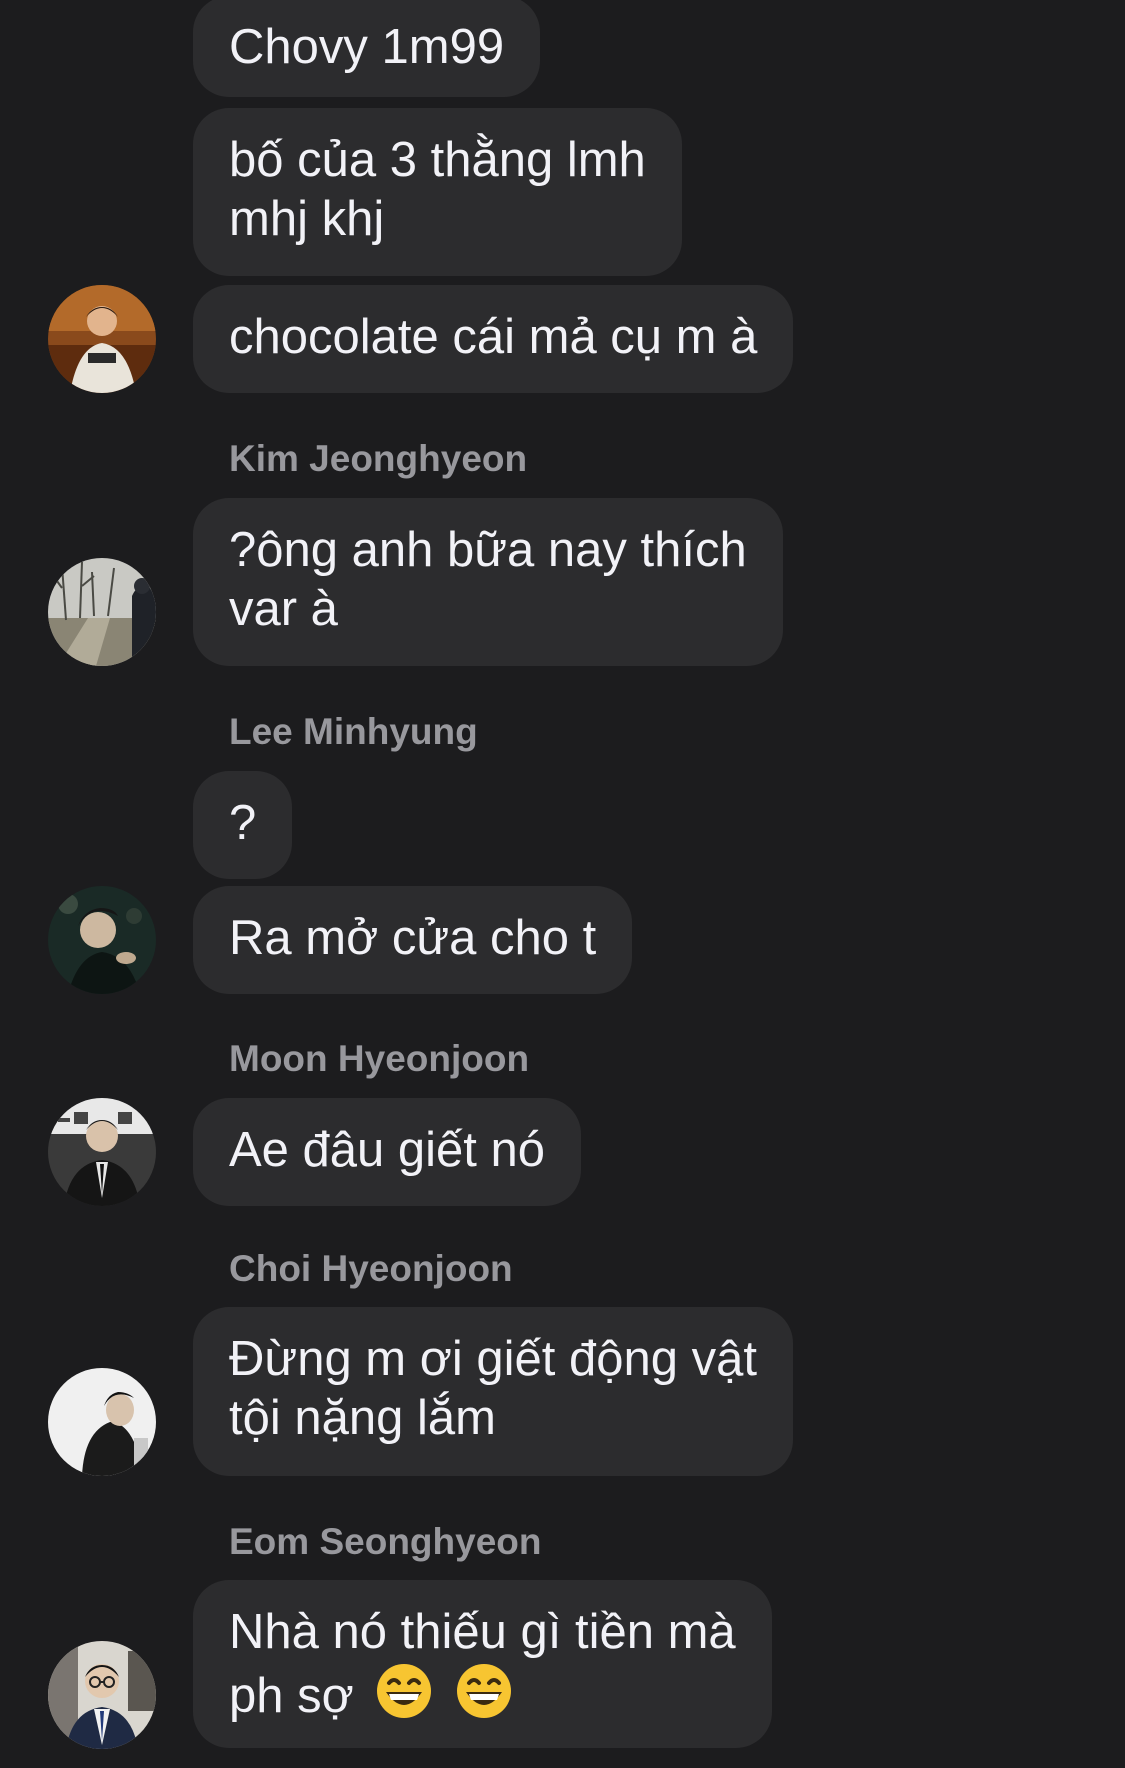  Describe the element at coordinates (378, 458) in the screenshot. I see `sender-name: Kim Jeonghyeon` at that location.